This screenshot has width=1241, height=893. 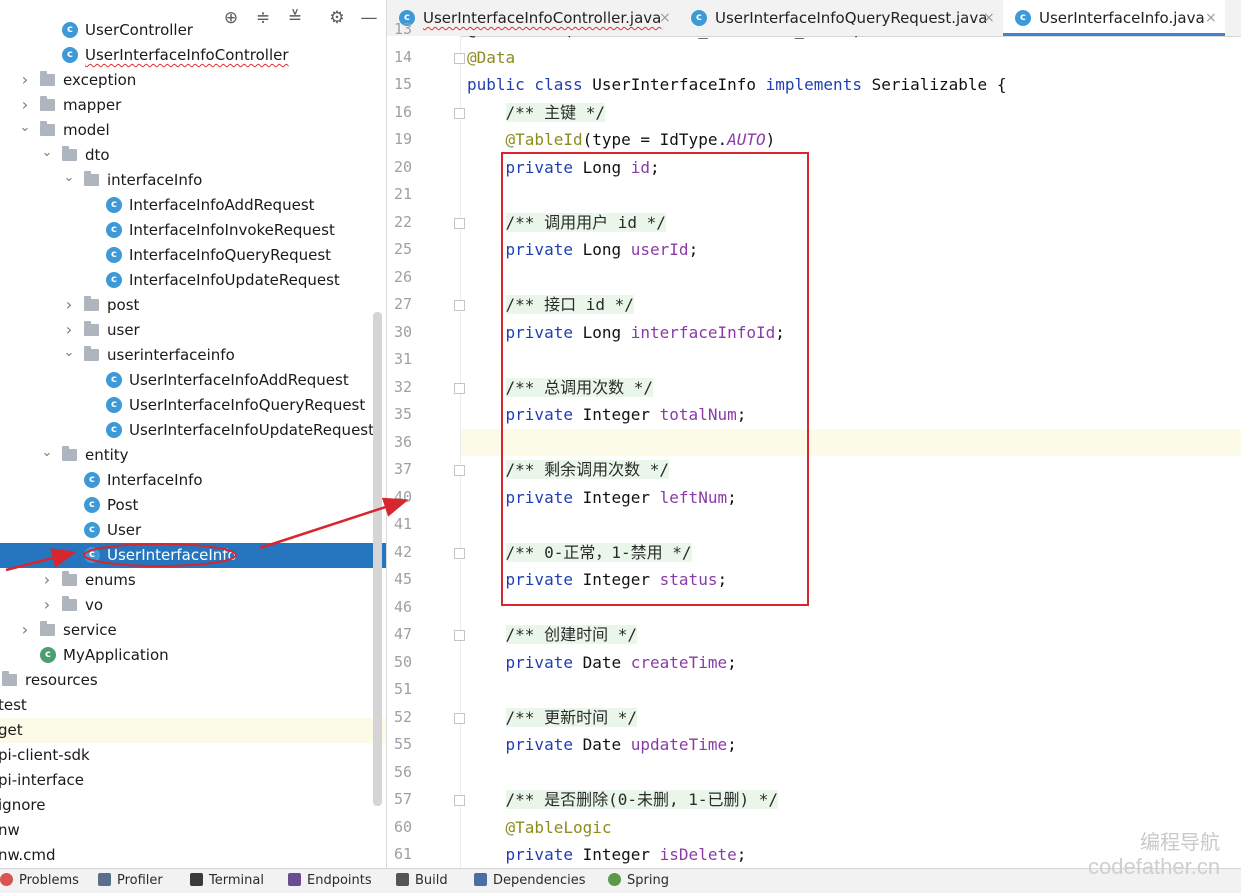 I want to click on toolwindow-problems: Problems, so click(x=39, y=881).